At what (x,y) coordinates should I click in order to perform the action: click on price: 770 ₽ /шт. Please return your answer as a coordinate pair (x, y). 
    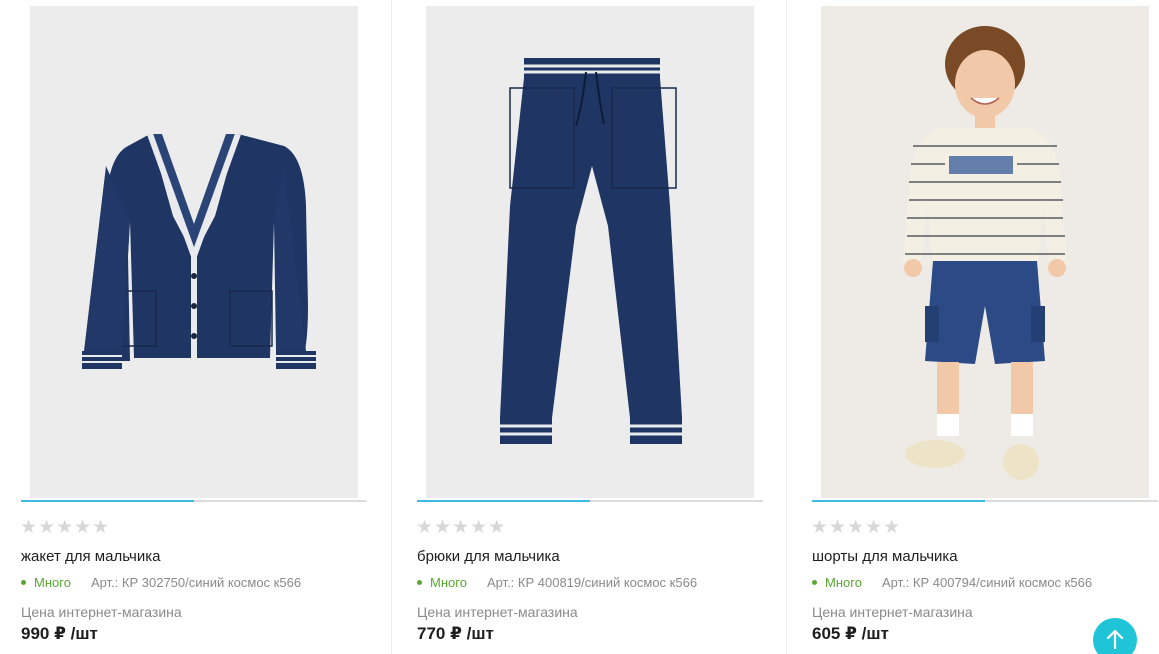
    Looking at the image, I should click on (455, 633).